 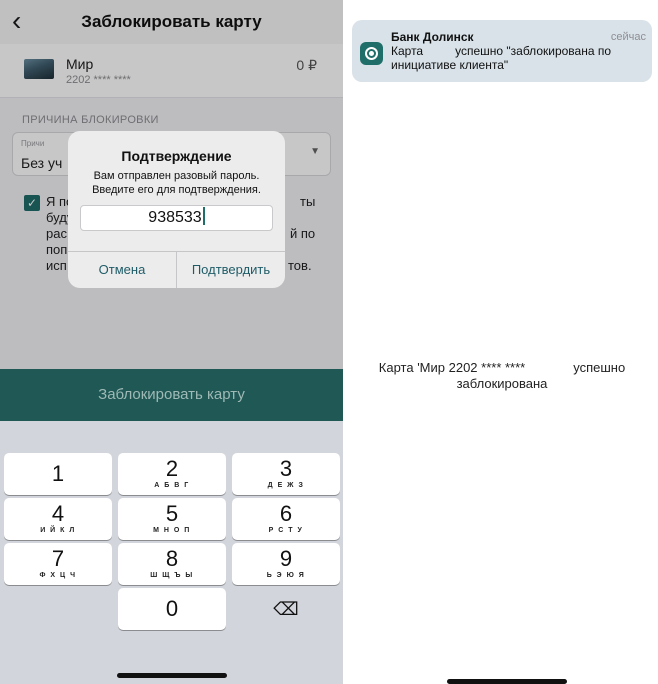 I want to click on key-letters: И Й К Л, so click(x=58, y=530).